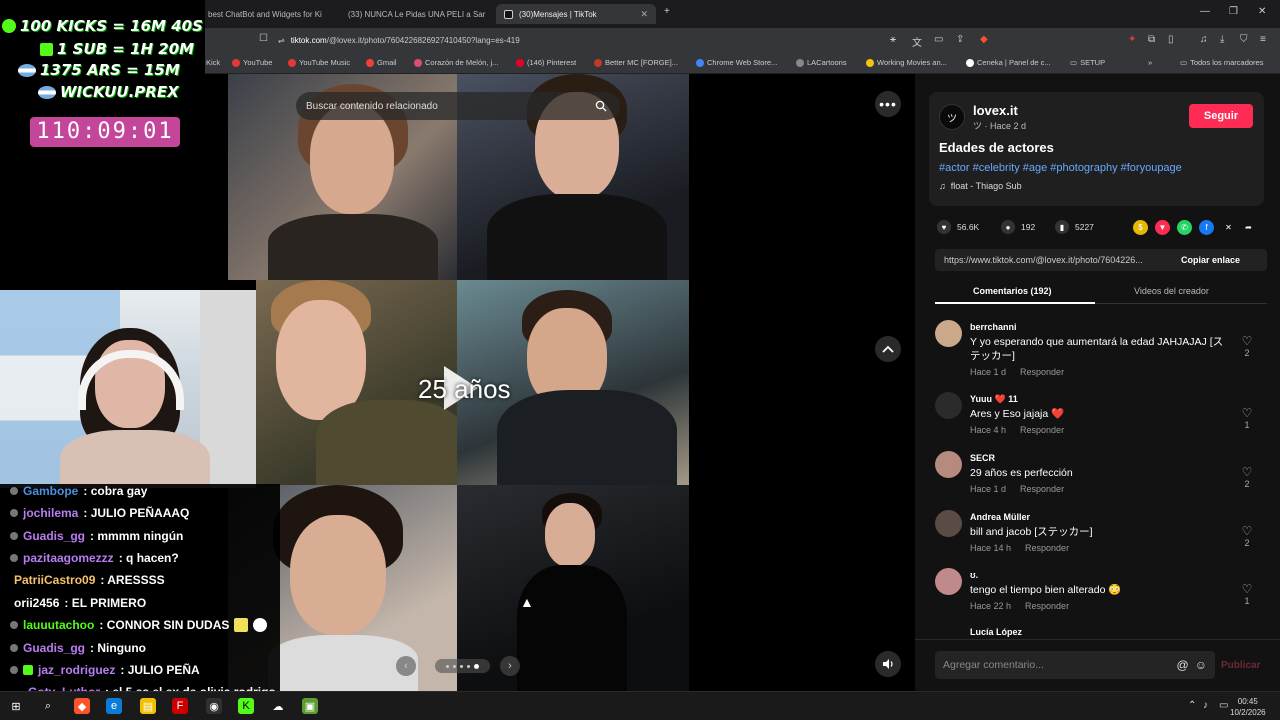 This screenshot has width=1280, height=720. What do you see at coordinates (984, 39) in the screenshot?
I see `brave-shield-icon: ◆` at bounding box center [984, 39].